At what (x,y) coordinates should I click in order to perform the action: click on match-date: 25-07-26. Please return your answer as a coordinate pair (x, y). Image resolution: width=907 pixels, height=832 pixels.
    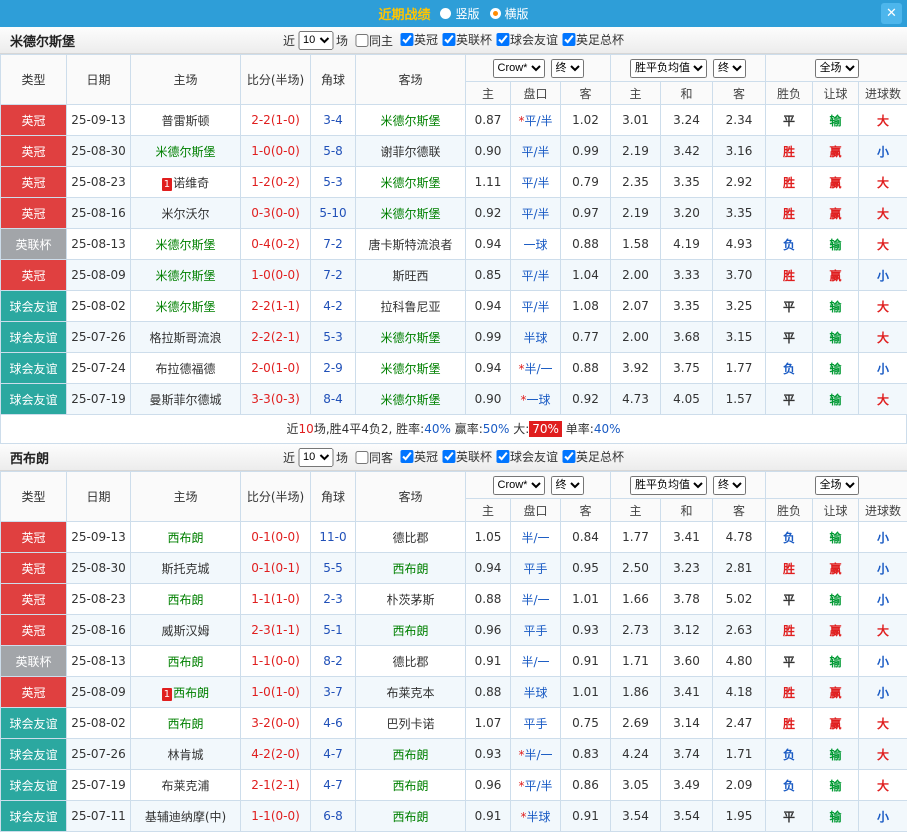
    Looking at the image, I should click on (99, 337).